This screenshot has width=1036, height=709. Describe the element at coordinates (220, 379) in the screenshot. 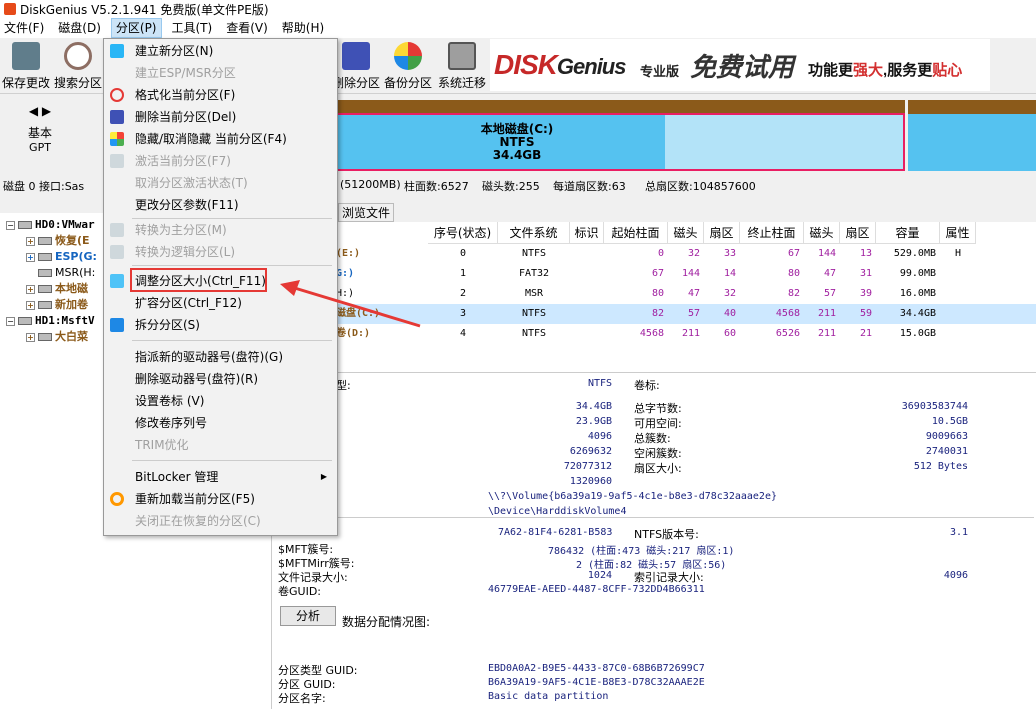

I see `menu-item-remove-letter: 删除驱动器号(盘符)(R)` at that location.